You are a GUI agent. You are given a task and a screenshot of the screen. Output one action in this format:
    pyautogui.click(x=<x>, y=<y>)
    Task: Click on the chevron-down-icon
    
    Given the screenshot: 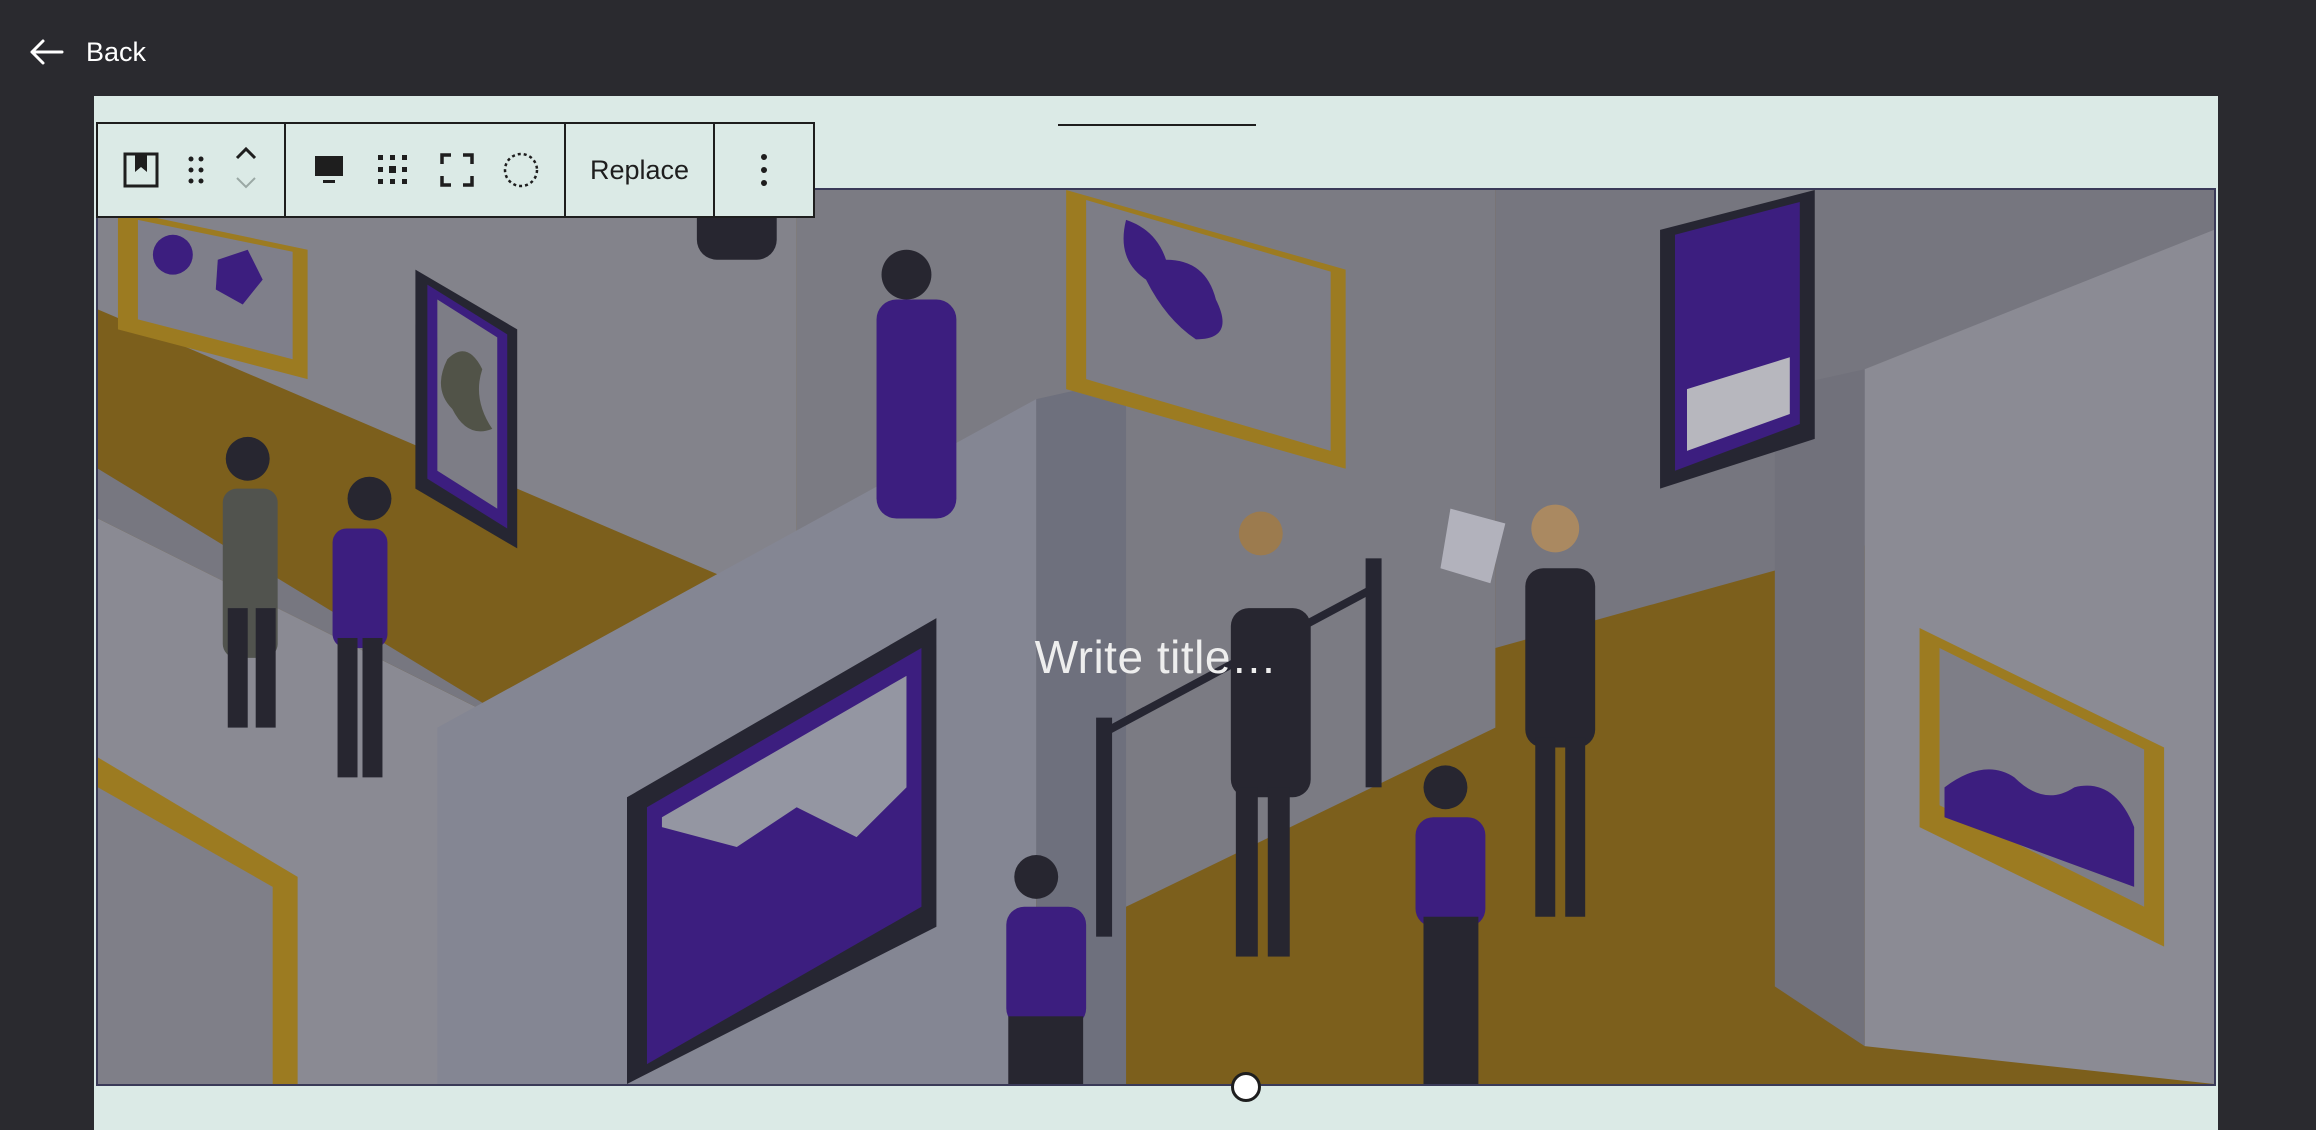 What is the action you would take?
    pyautogui.click(x=246, y=183)
    